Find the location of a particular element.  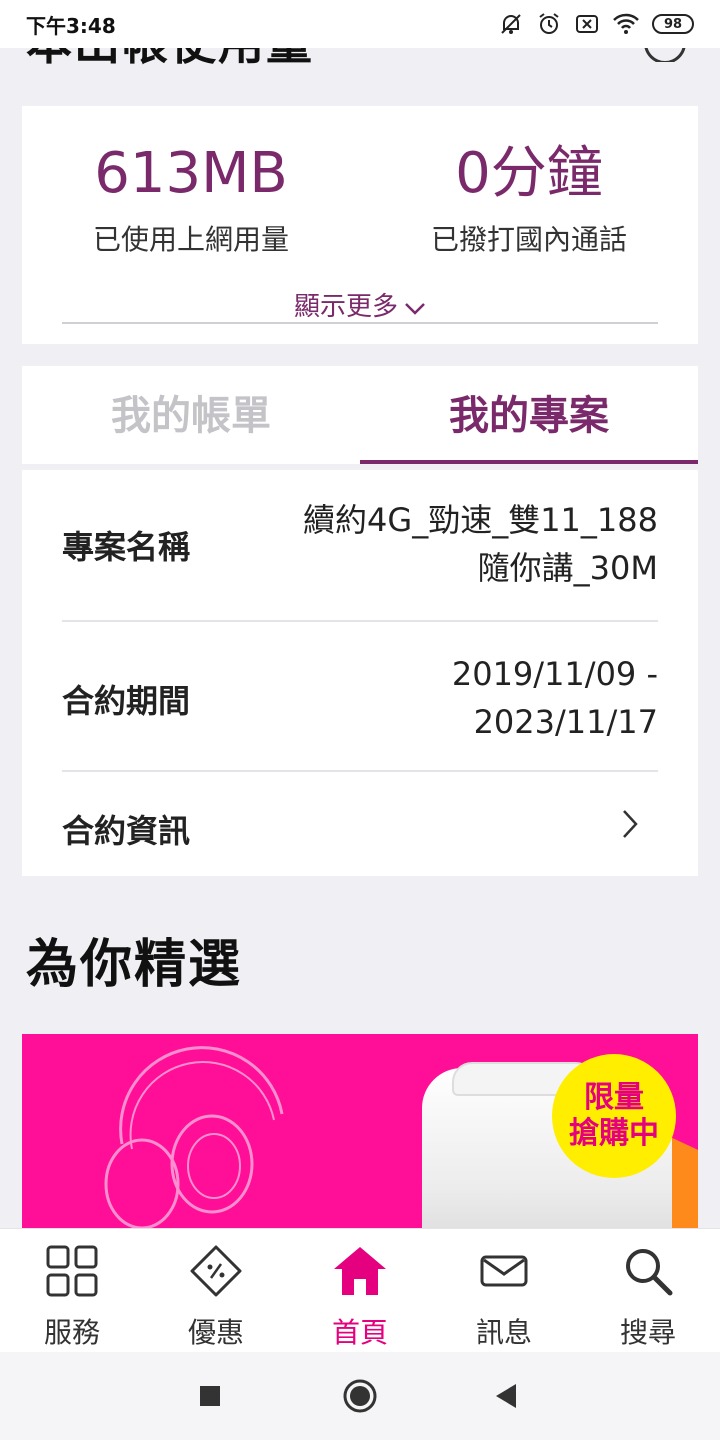

badge-line2: 搶購中 is located at coordinates (614, 1133).